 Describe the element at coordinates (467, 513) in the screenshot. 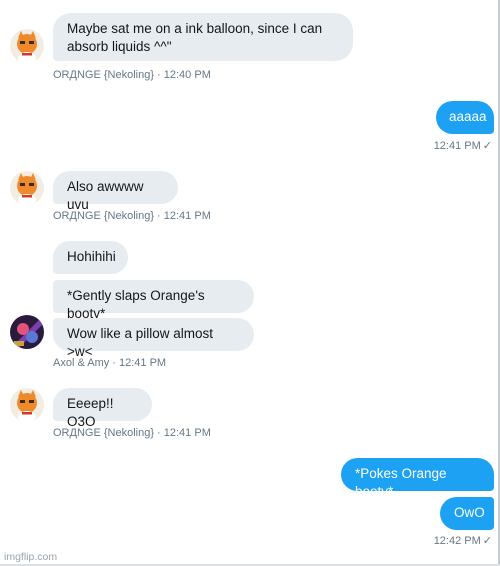

I see `message-bubble: OwO` at that location.